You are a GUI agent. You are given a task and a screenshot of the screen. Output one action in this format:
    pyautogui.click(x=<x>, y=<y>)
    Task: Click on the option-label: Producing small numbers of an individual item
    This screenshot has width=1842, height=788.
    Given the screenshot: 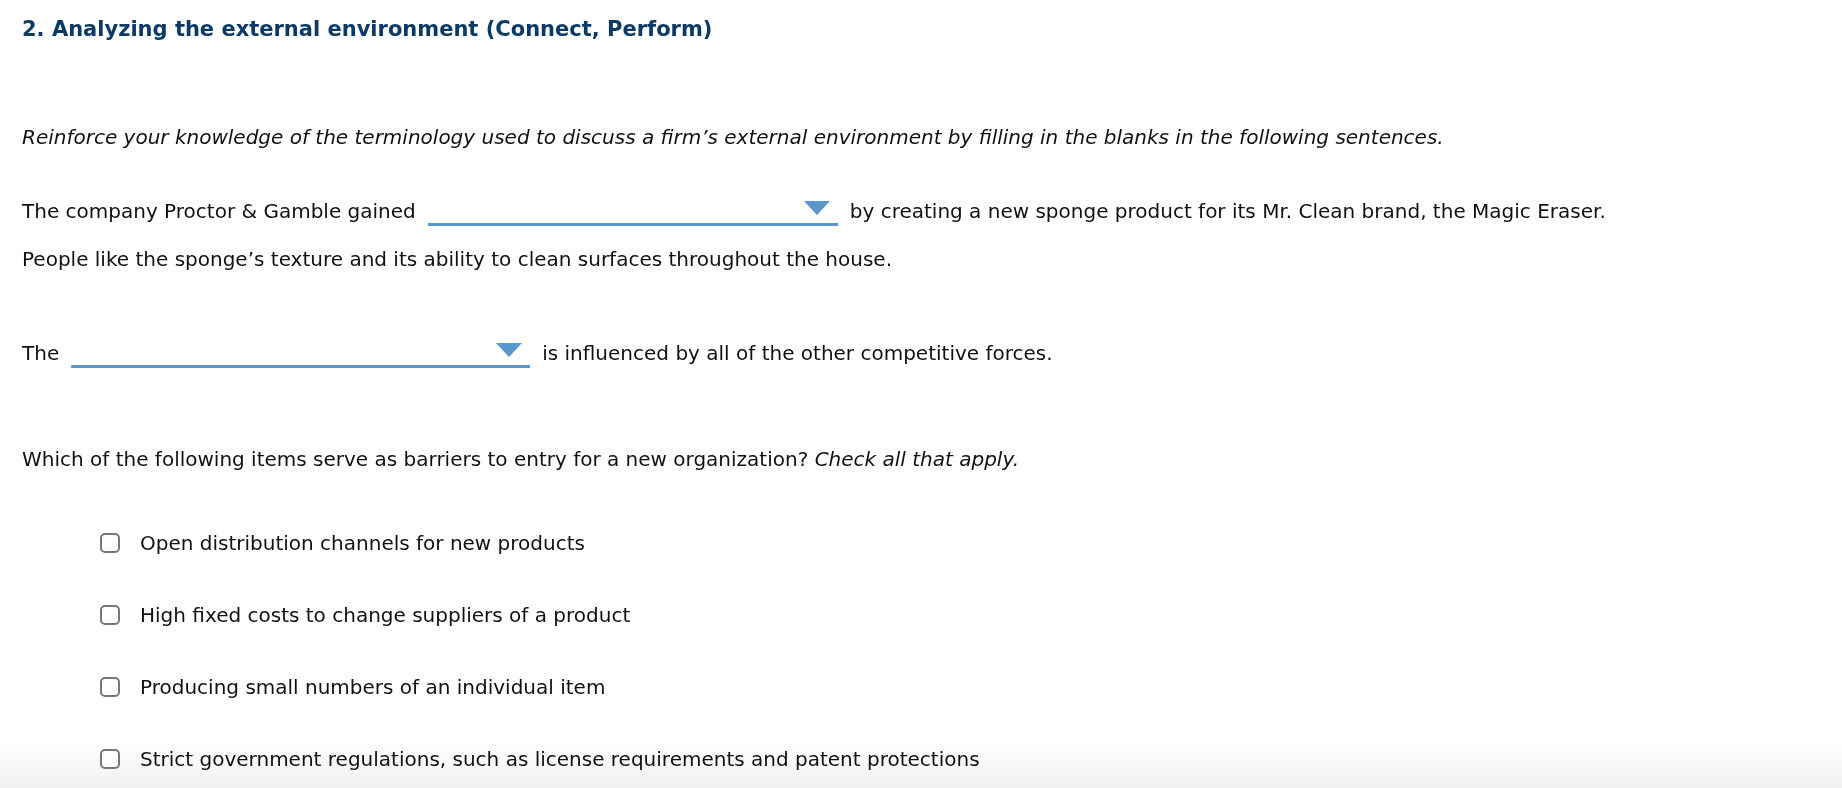 What is the action you would take?
    pyautogui.click(x=373, y=687)
    